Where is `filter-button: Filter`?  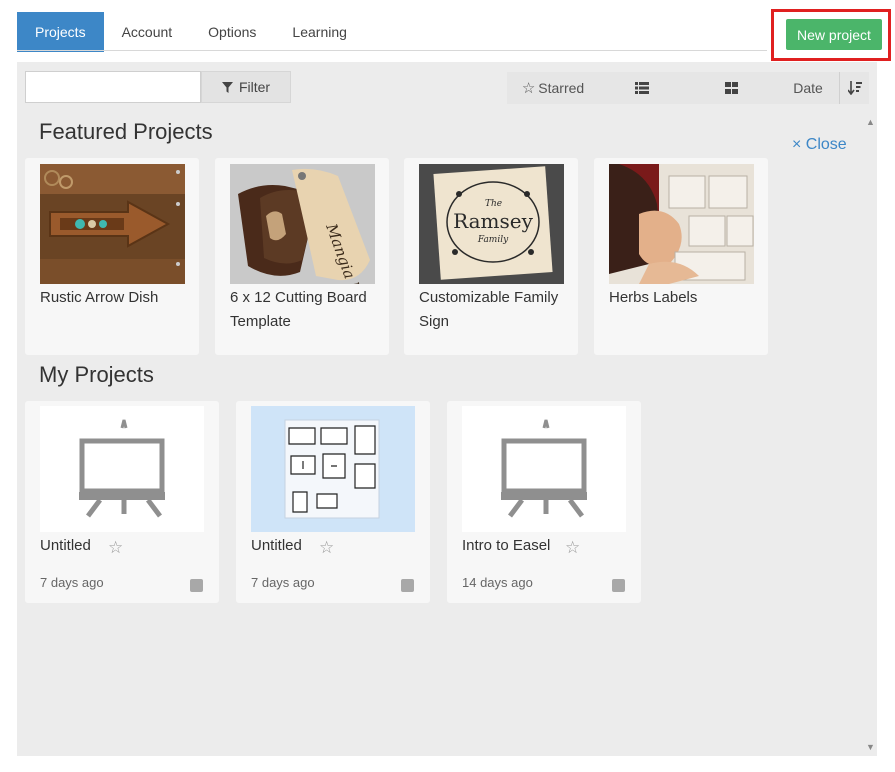
filter-button: Filter is located at coordinates (246, 87).